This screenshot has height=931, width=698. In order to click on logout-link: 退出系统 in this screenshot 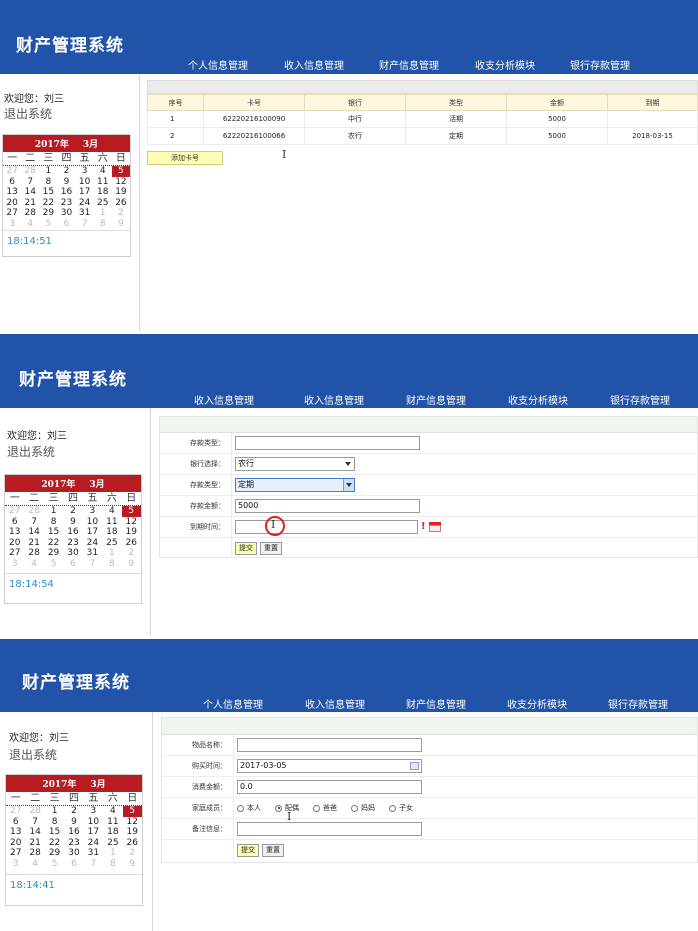, I will do `click(33, 754)`.